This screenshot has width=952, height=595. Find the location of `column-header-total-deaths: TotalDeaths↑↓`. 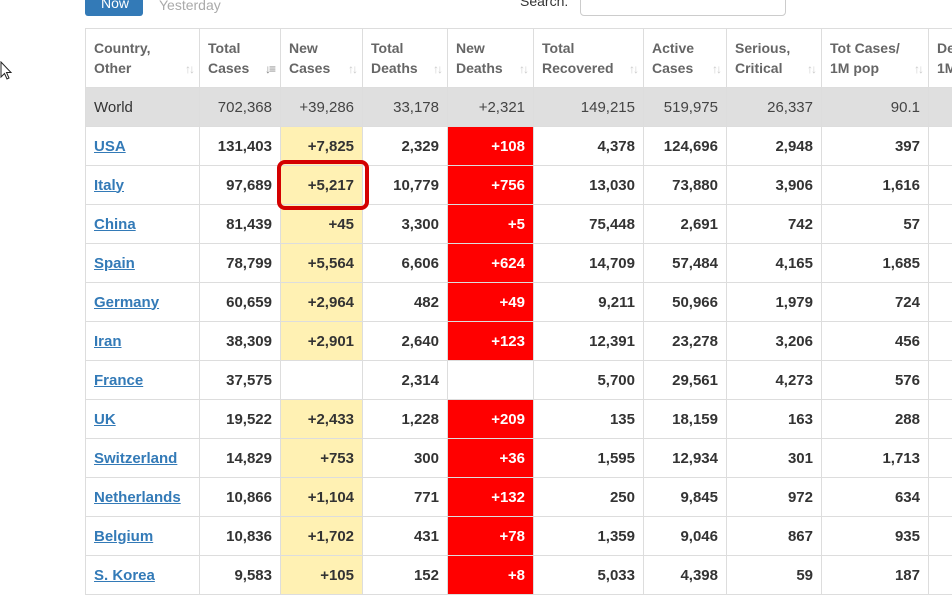

column-header-total-deaths: TotalDeaths↑↓ is located at coordinates (405, 58).